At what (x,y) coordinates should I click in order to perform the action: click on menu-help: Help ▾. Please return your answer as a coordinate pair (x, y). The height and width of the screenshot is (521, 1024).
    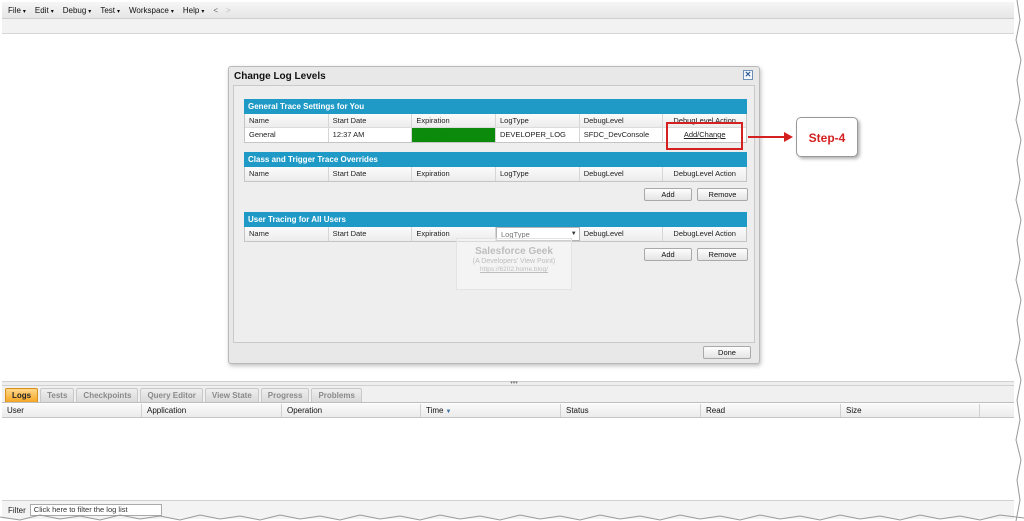
    Looking at the image, I should click on (193, 10).